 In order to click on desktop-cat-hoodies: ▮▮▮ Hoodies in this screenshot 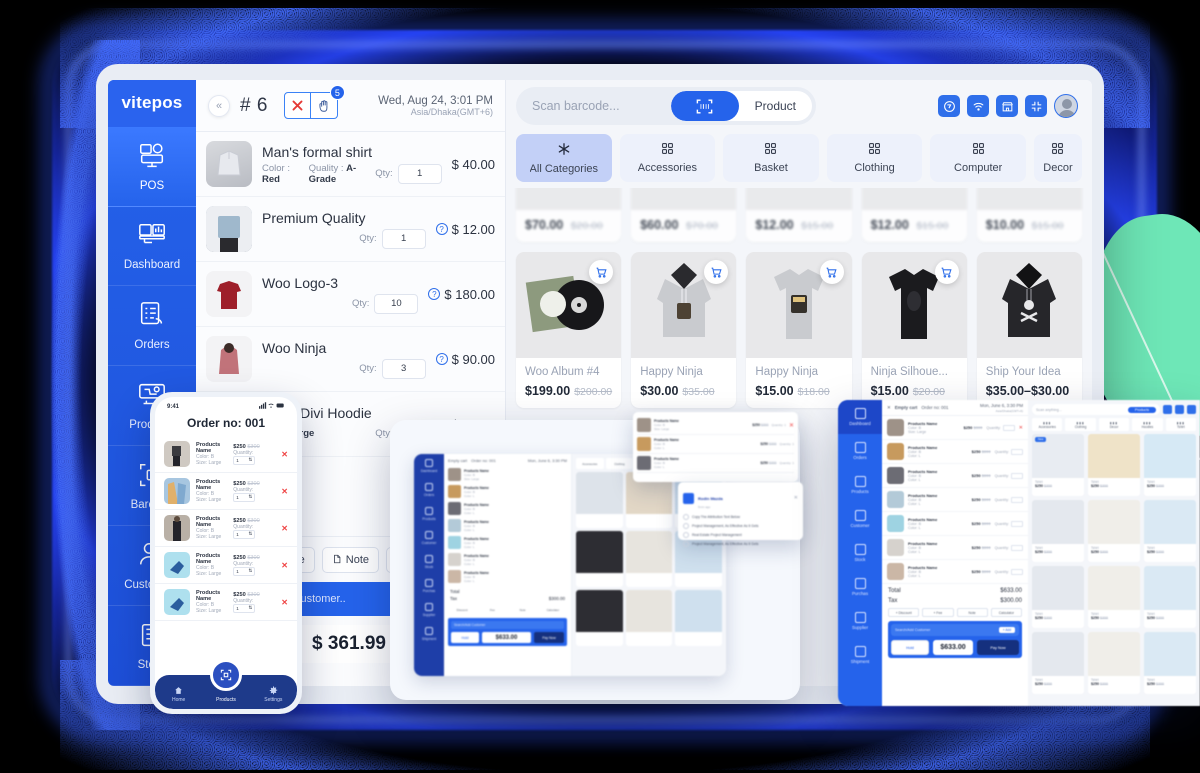, I will do `click(1147, 424)`.